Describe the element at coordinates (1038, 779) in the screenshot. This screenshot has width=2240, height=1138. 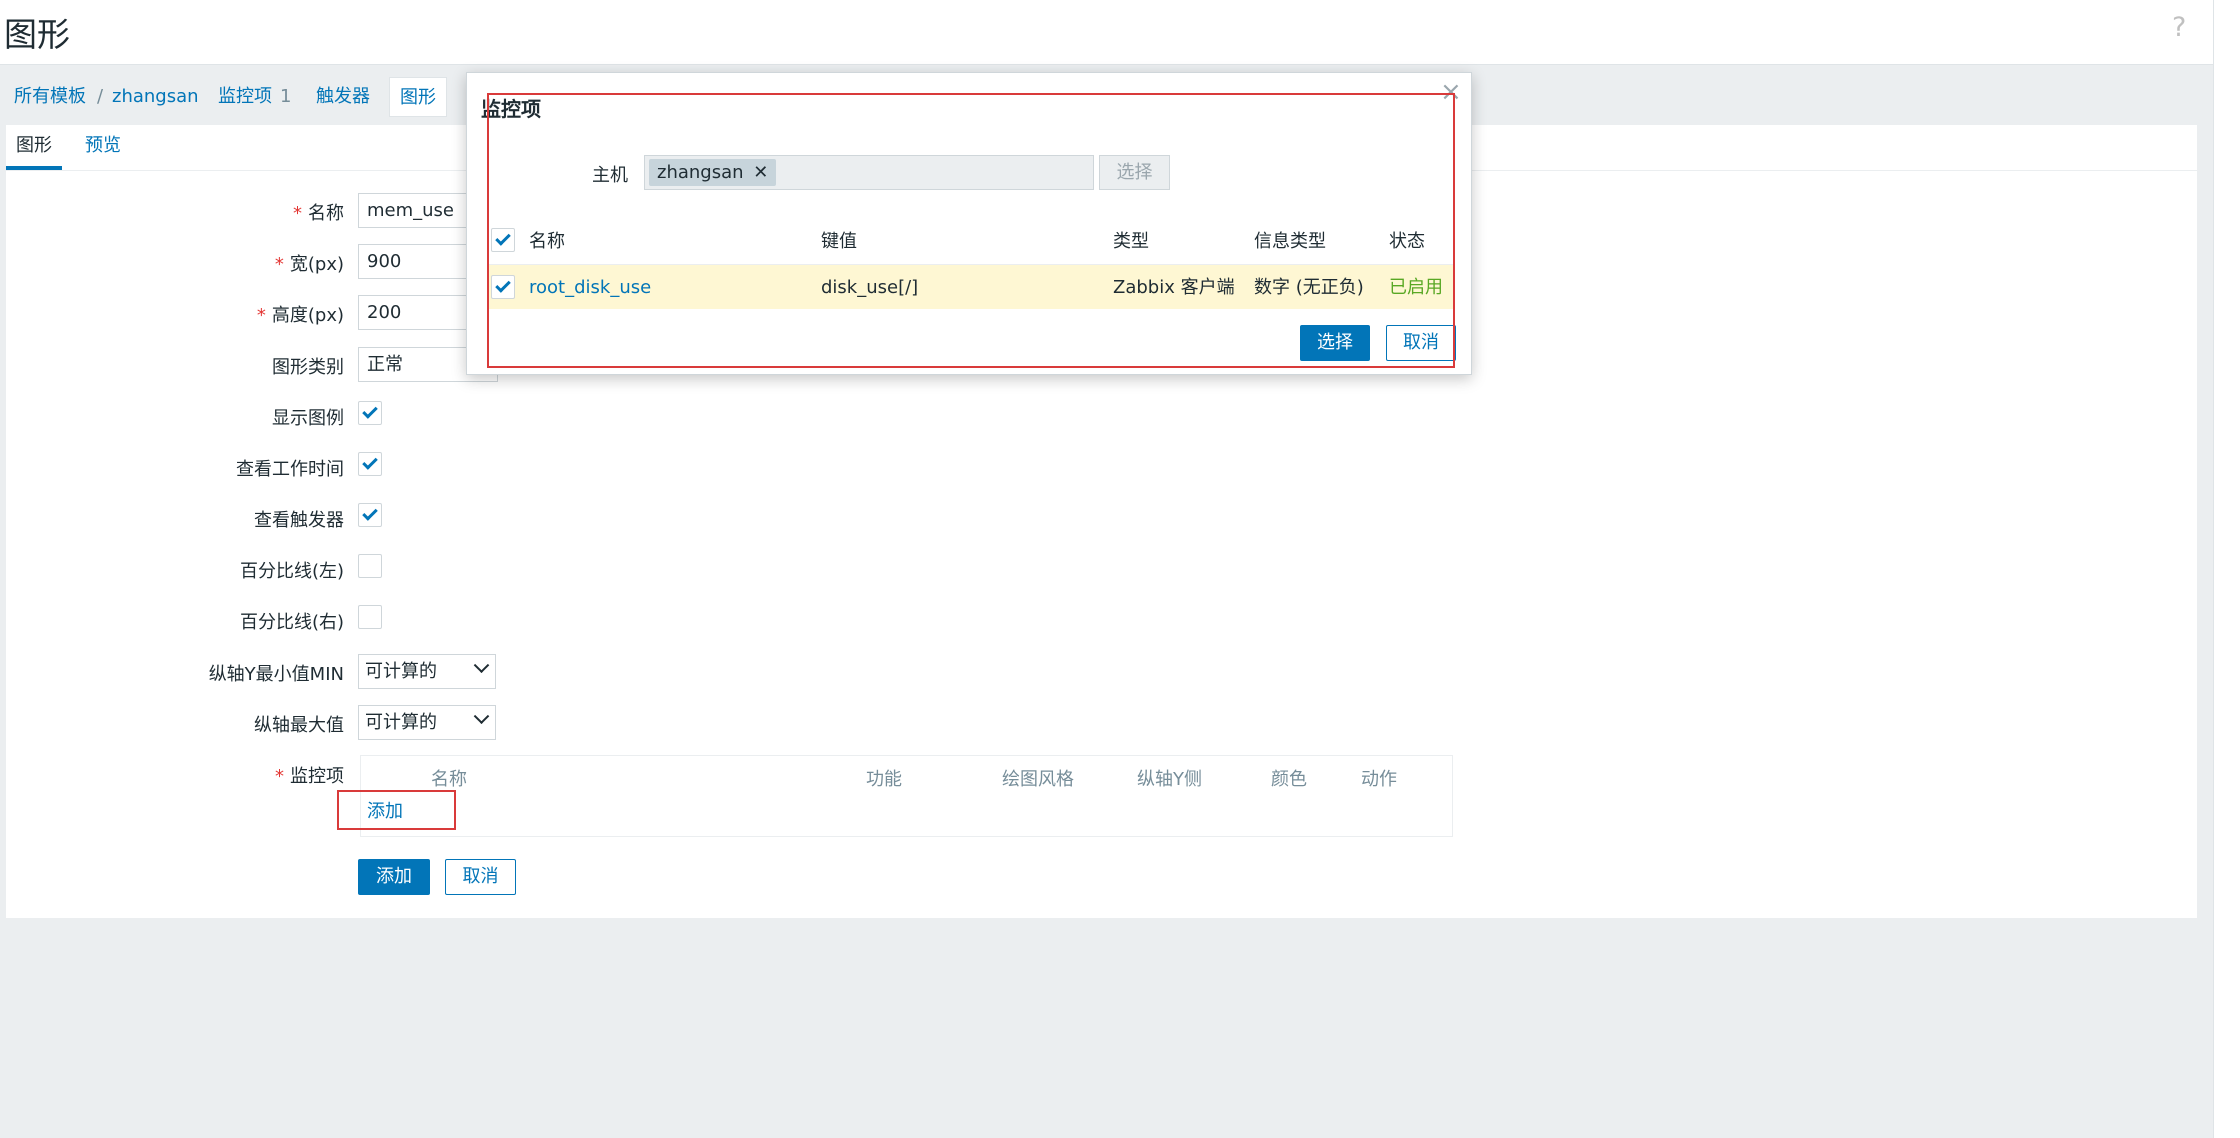
I see `column-header: 绘图风格` at that location.